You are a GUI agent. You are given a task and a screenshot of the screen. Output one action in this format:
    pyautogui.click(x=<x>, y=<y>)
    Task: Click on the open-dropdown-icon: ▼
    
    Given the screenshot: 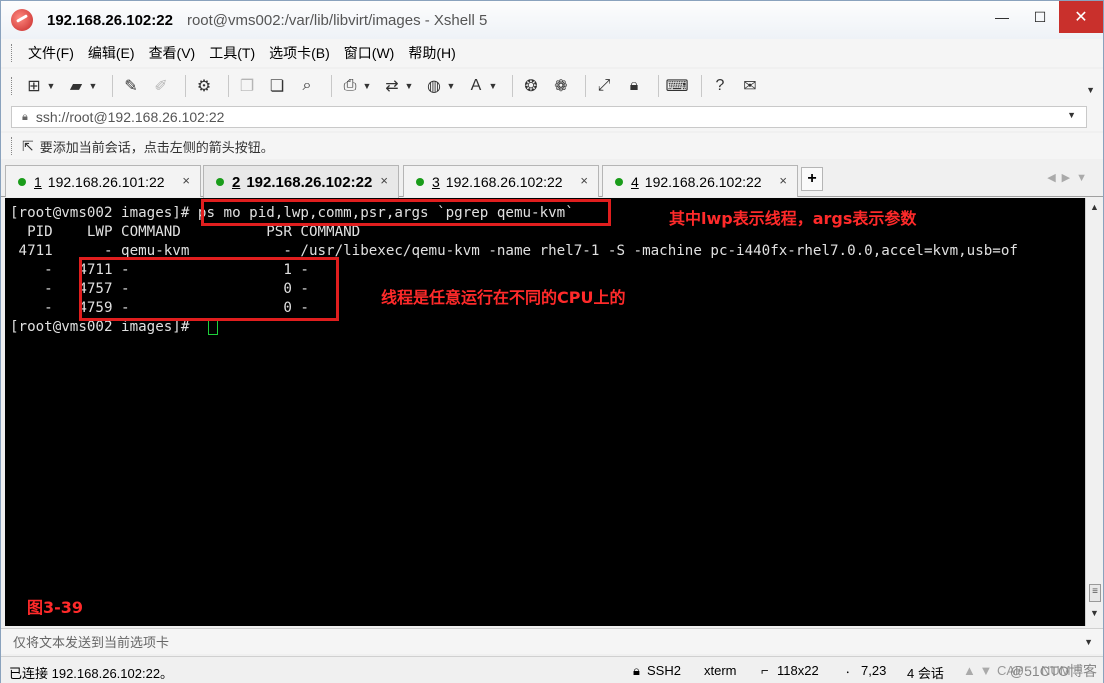 What is the action you would take?
    pyautogui.click(x=93, y=86)
    